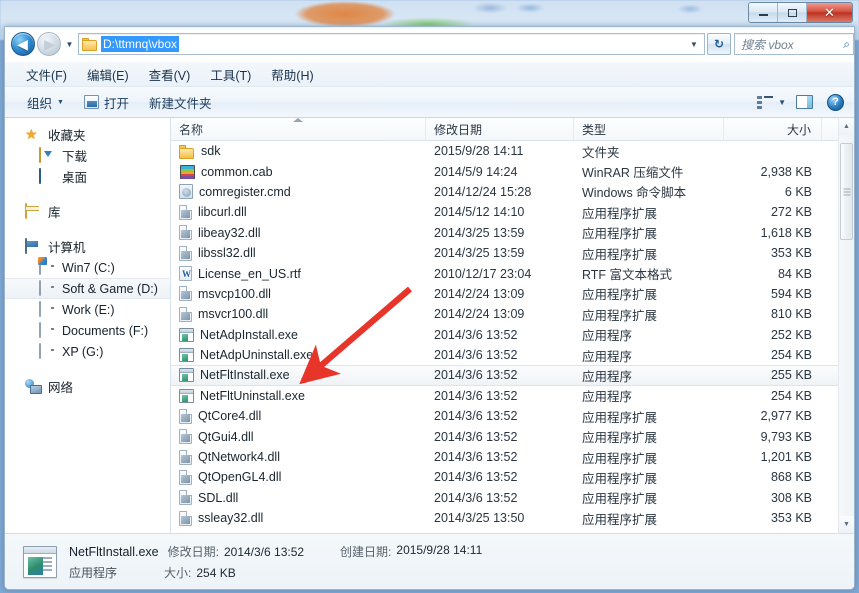  I want to click on table-row: QtCore4.dll 2014/3/6 13:52 应用程序扩展 2,977 KB, so click(504, 416).